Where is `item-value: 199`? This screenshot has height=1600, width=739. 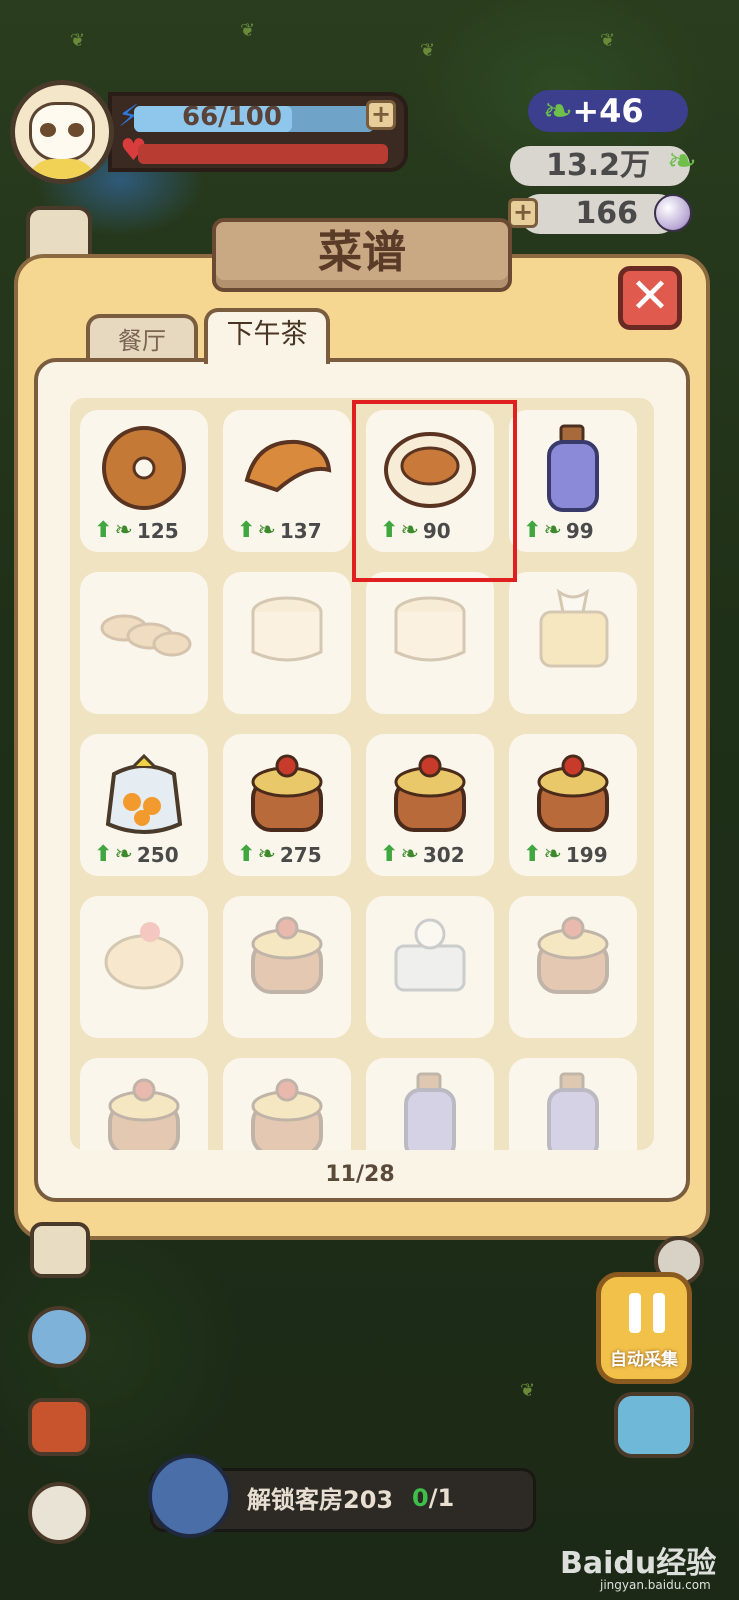 item-value: 199 is located at coordinates (586, 855).